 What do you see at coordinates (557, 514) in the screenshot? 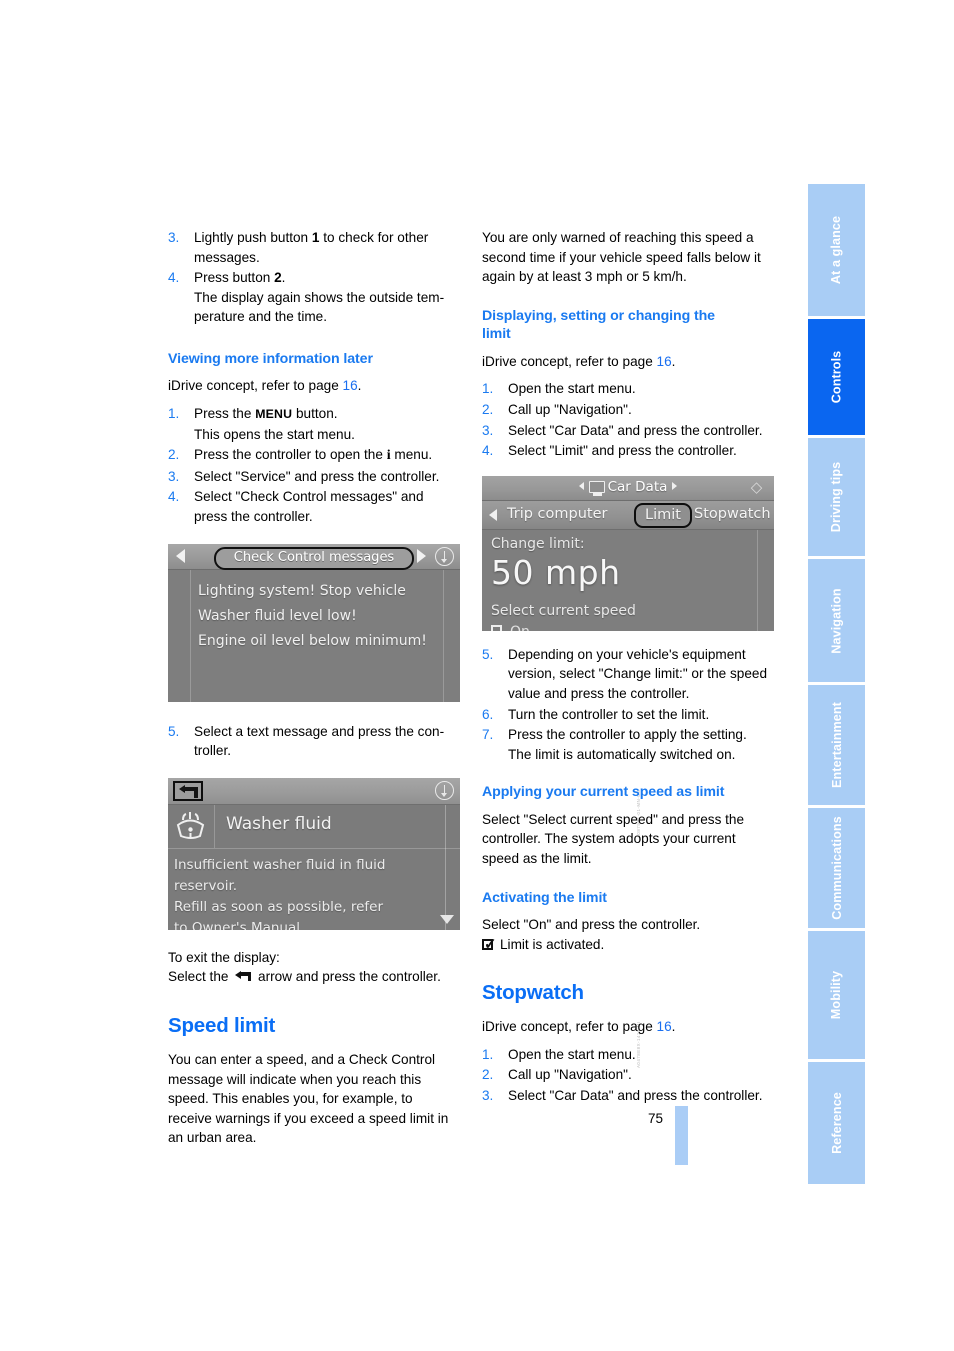
I see `tab-trip-computer: Trip computer` at bounding box center [557, 514].